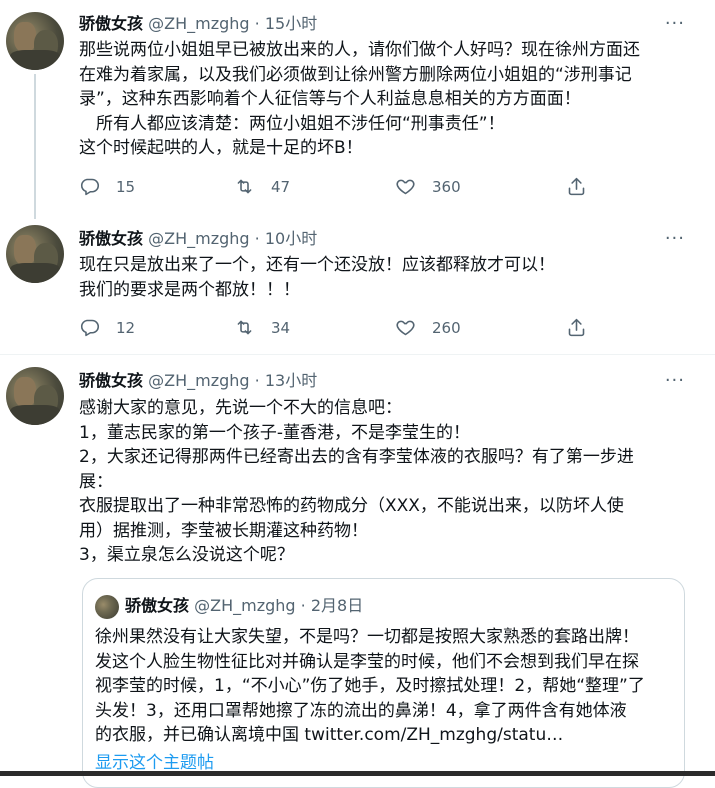 The width and height of the screenshot is (715, 788). I want to click on quoted-header: 骄傲女孩 @ZH_mzghg · 2月8日, so click(244, 606).